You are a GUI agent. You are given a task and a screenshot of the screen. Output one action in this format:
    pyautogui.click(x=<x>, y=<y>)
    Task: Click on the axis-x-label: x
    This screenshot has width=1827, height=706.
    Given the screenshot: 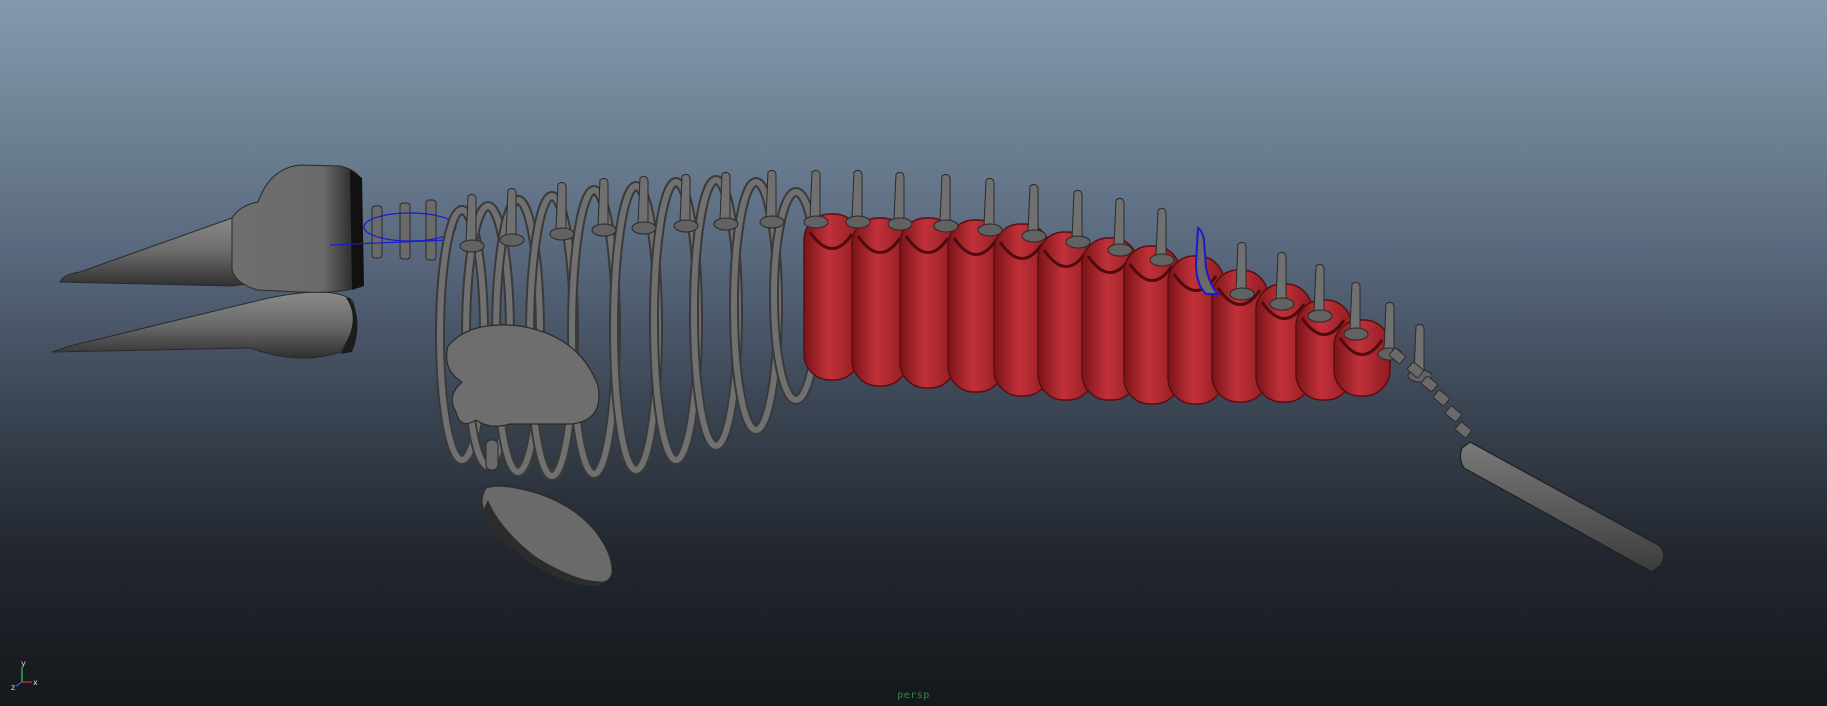 What is the action you would take?
    pyautogui.click(x=35, y=682)
    